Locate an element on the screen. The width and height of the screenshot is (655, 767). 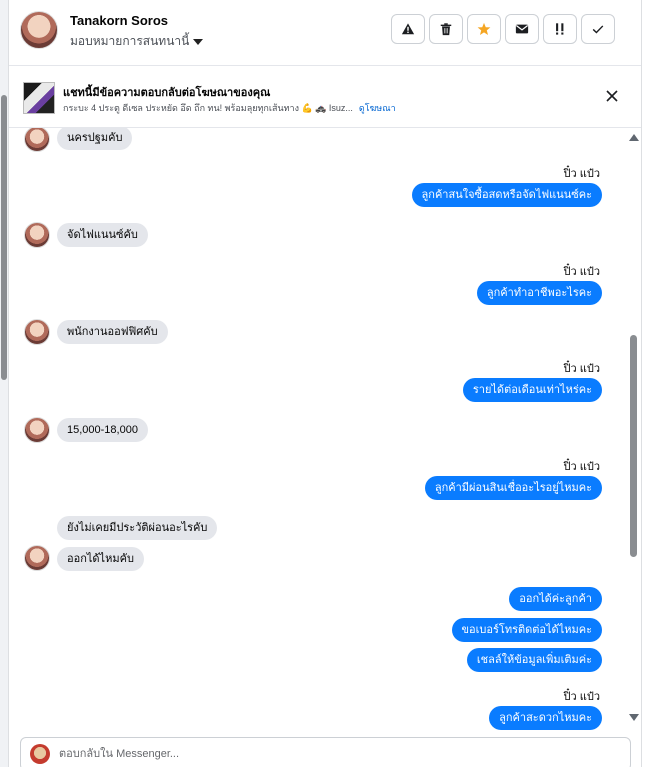
assign-conversation-dropdown: มอบหมายการสนทนานี้ is located at coordinates (137, 41).